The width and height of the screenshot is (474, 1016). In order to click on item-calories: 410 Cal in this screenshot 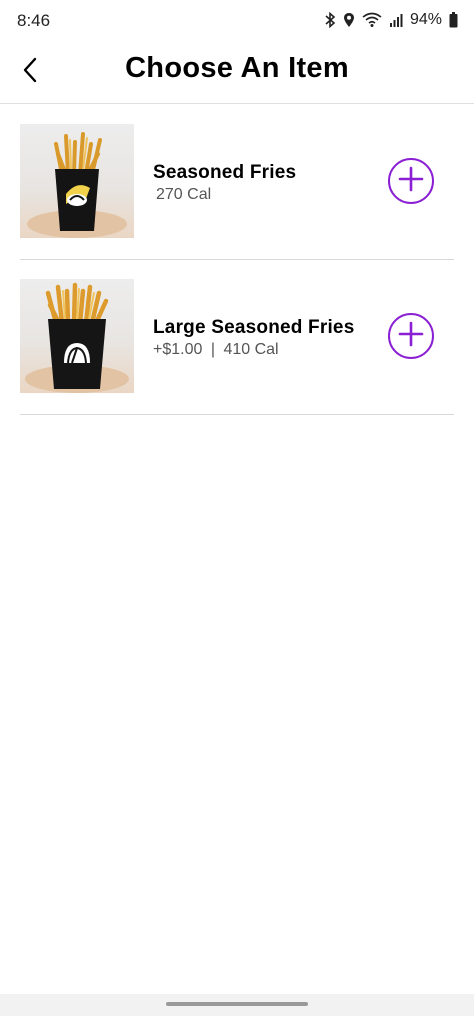, I will do `click(251, 349)`.